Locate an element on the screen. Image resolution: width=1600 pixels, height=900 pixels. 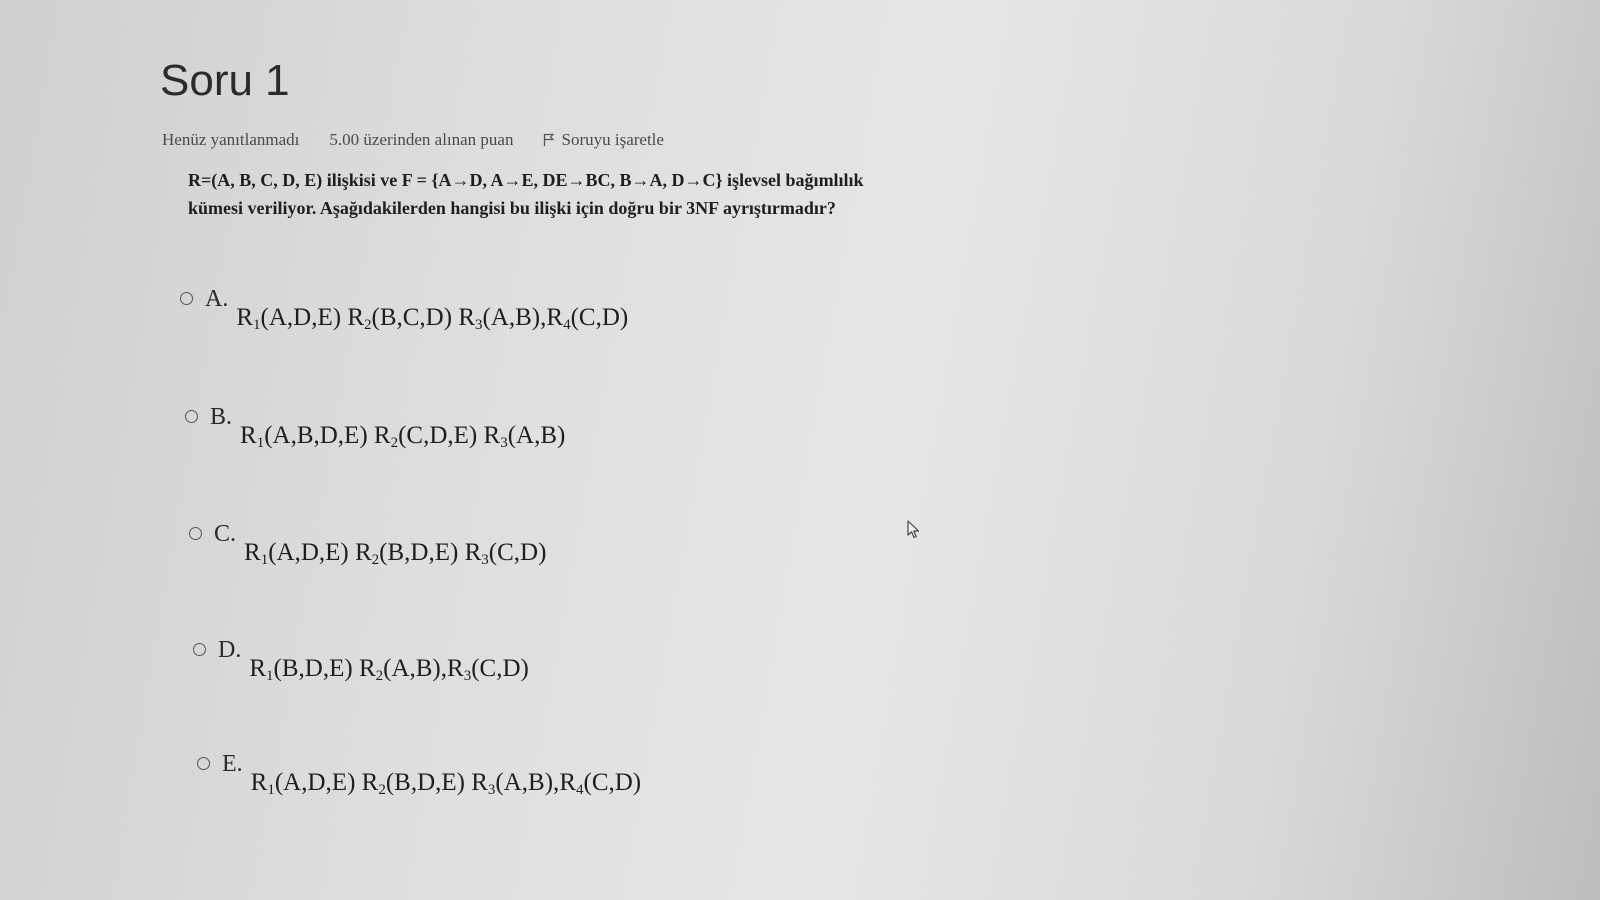
question-points: 5.00 üzerinden alınan puan is located at coordinates (421, 139).